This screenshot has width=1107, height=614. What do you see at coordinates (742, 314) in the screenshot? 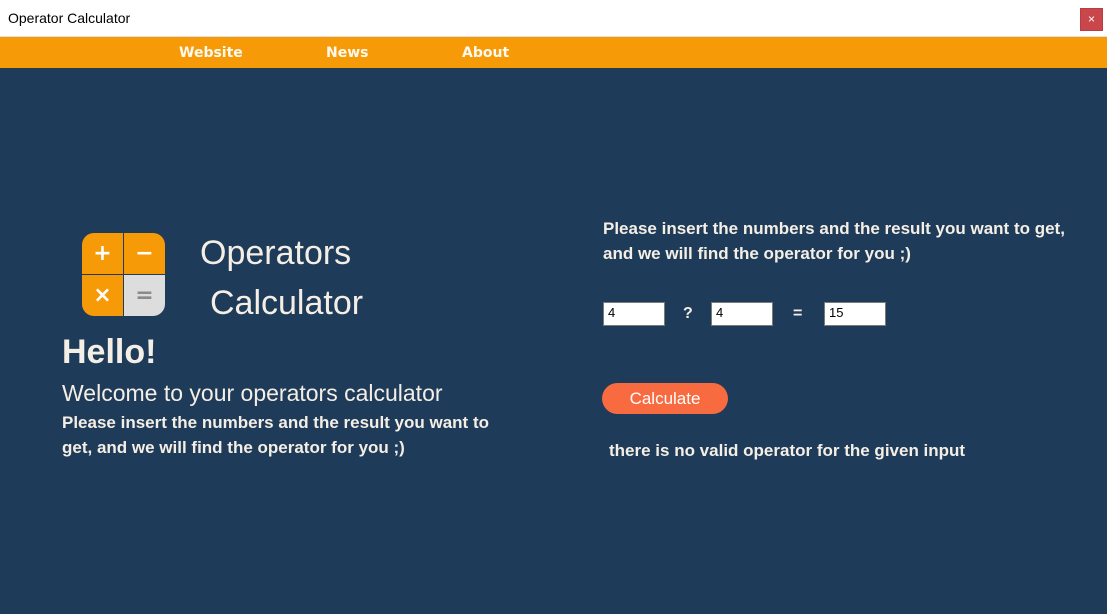
I see `operand2-input: 4` at bounding box center [742, 314].